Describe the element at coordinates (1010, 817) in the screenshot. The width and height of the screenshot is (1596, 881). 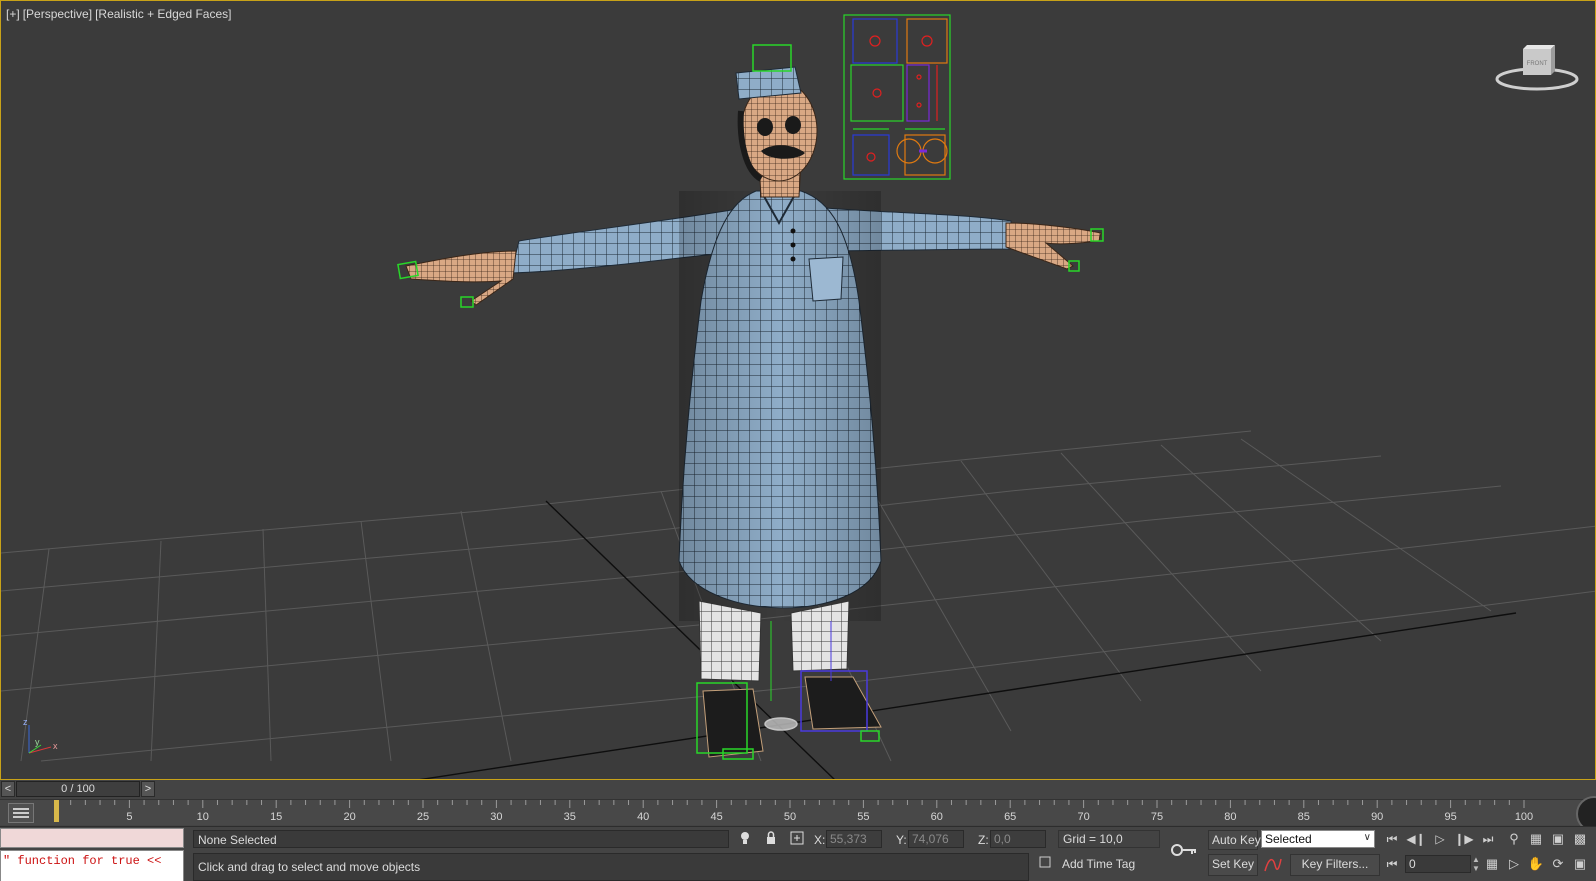
I see `frame-tick-label: 65` at that location.